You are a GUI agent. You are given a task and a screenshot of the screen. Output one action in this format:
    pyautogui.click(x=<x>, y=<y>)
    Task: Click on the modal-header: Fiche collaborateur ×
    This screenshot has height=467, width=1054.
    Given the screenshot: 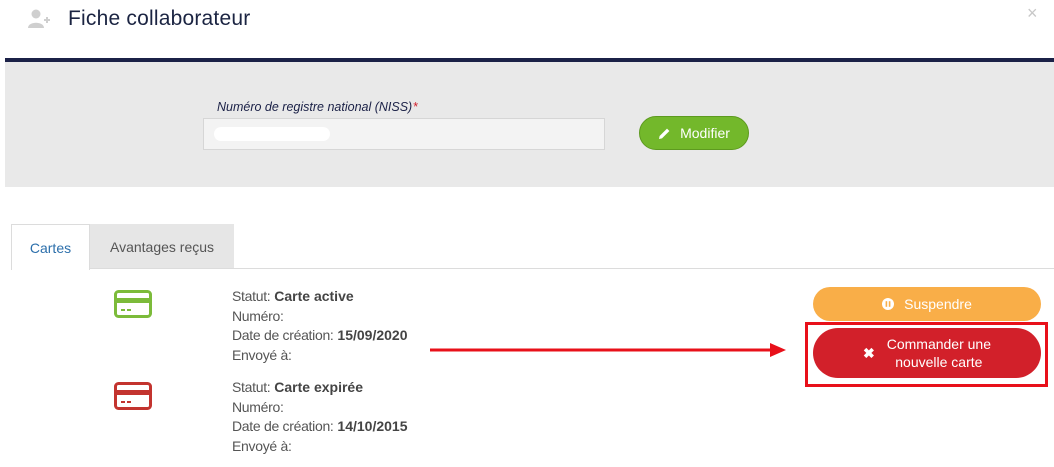 What is the action you would take?
    pyautogui.click(x=527, y=30)
    